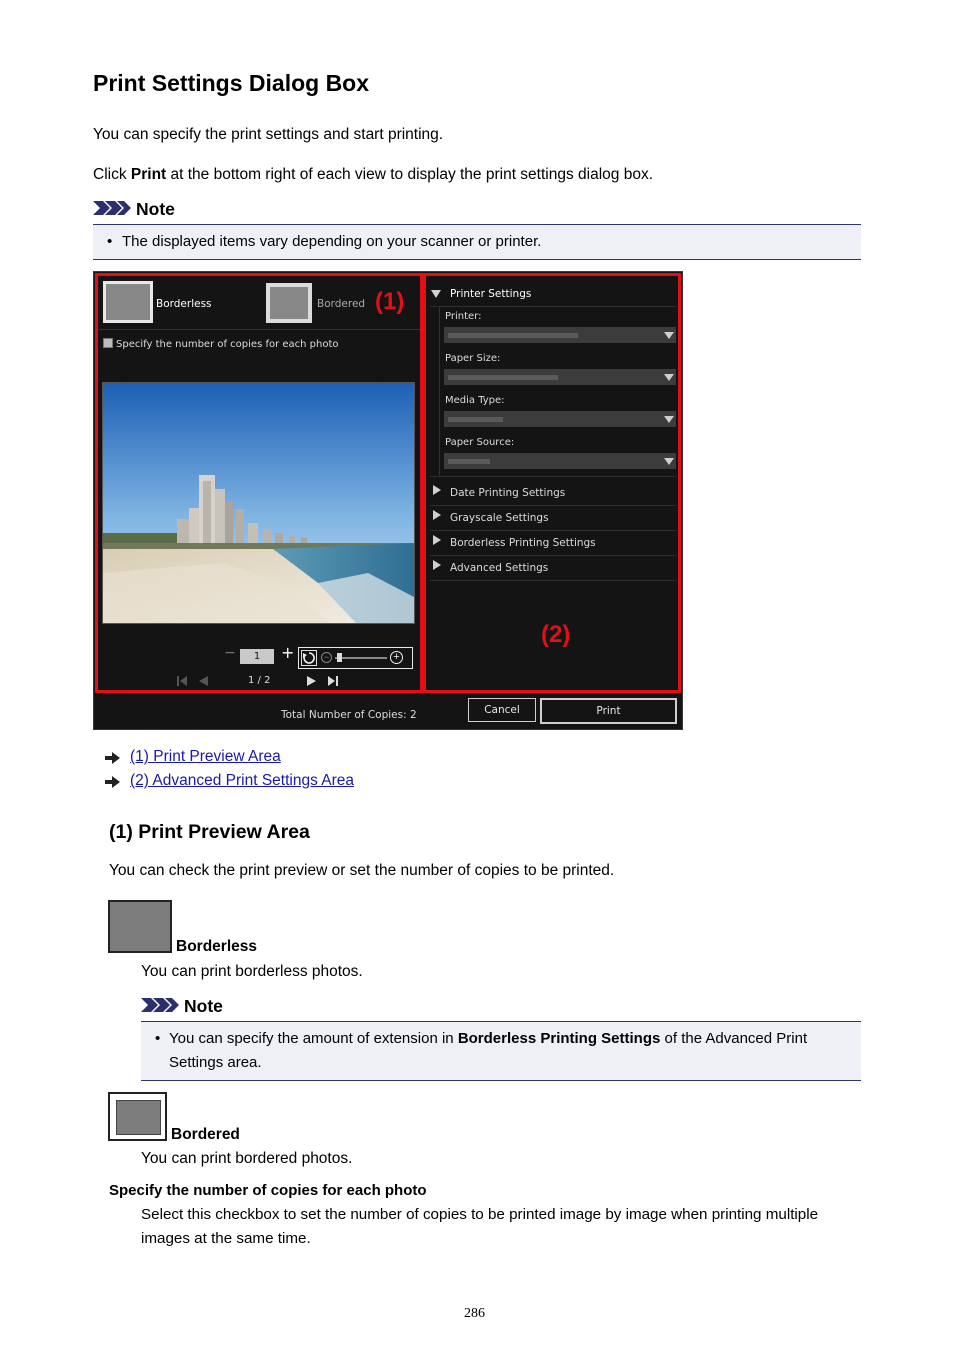 Image resolution: width=954 pixels, height=1350 pixels. What do you see at coordinates (209, 832) in the screenshot?
I see `section-title: (1) Print Preview Area` at bounding box center [209, 832].